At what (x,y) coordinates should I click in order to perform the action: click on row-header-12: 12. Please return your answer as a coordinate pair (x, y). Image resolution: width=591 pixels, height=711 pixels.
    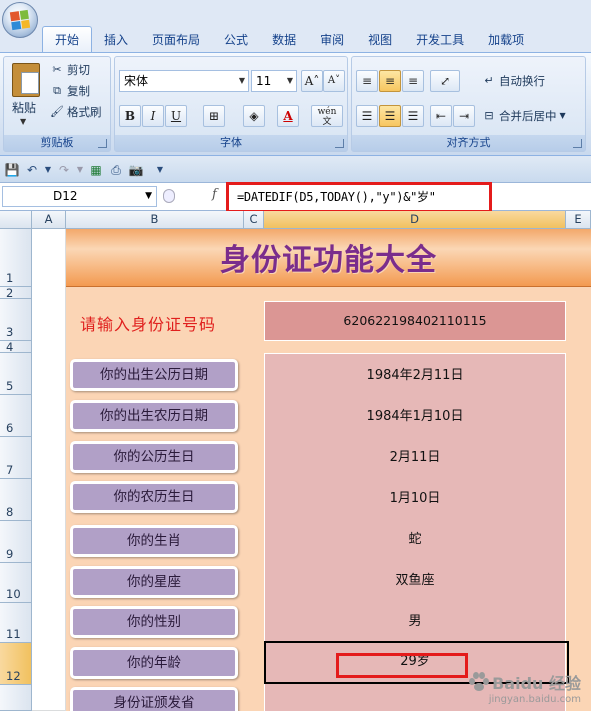
    Looking at the image, I should click on (16, 664).